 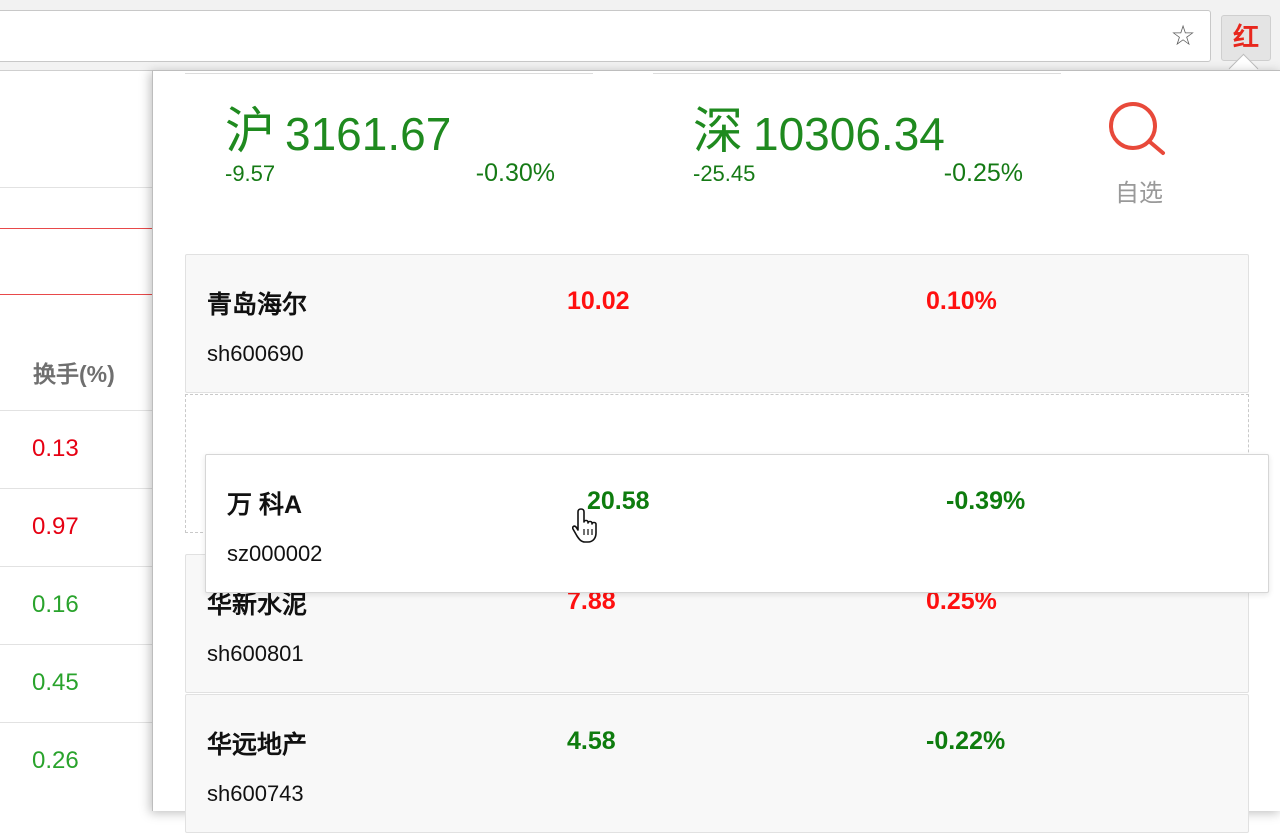 I want to click on stock-change-percent: -0.22%, so click(x=966, y=741).